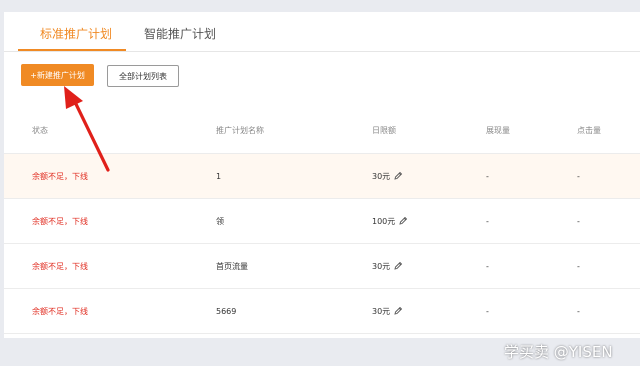  Describe the element at coordinates (232, 266) in the screenshot. I see `plan-name-cell: 首页流量` at that location.